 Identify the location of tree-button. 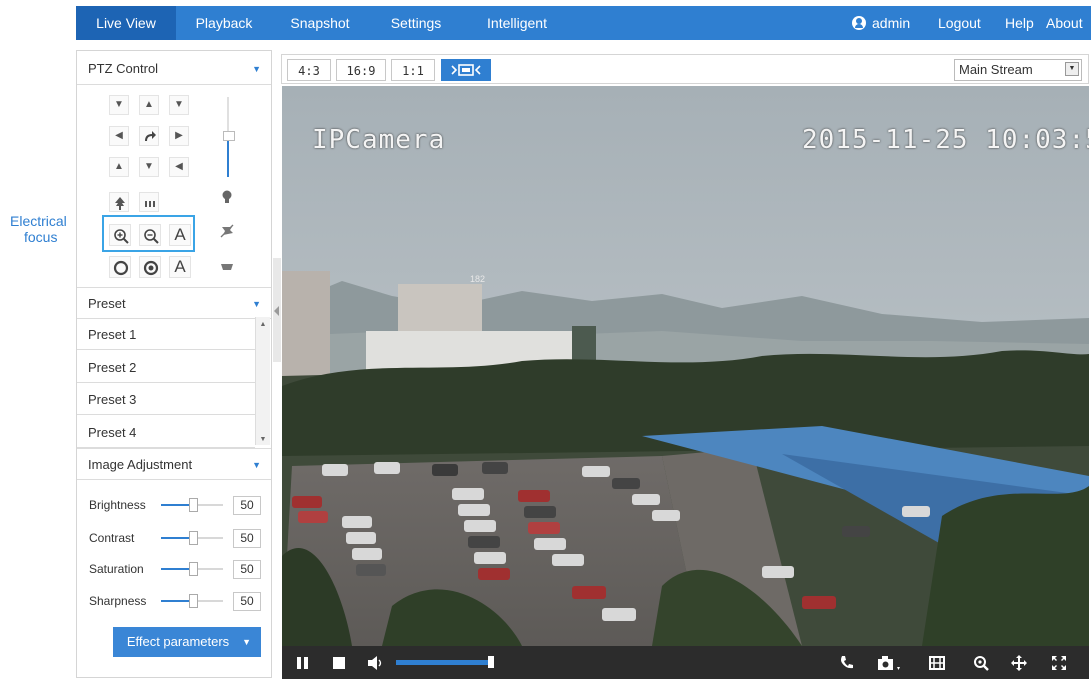
(119, 202).